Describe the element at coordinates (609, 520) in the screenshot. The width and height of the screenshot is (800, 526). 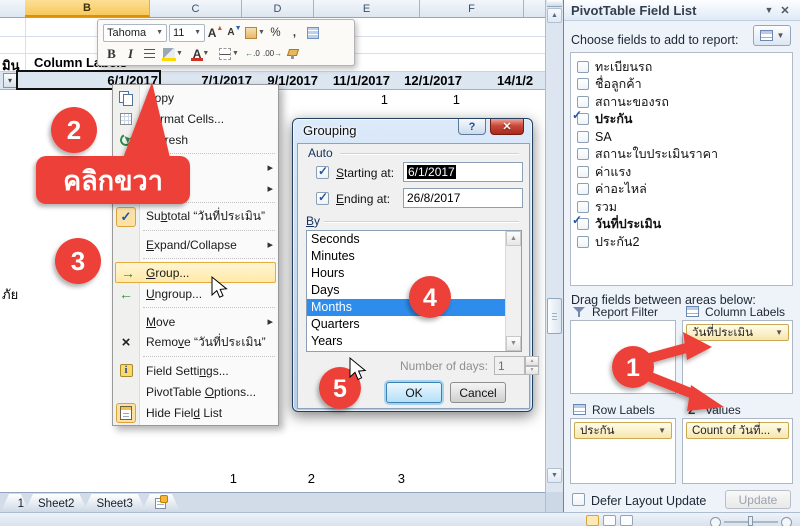
I see `page-layout-view-button` at that location.